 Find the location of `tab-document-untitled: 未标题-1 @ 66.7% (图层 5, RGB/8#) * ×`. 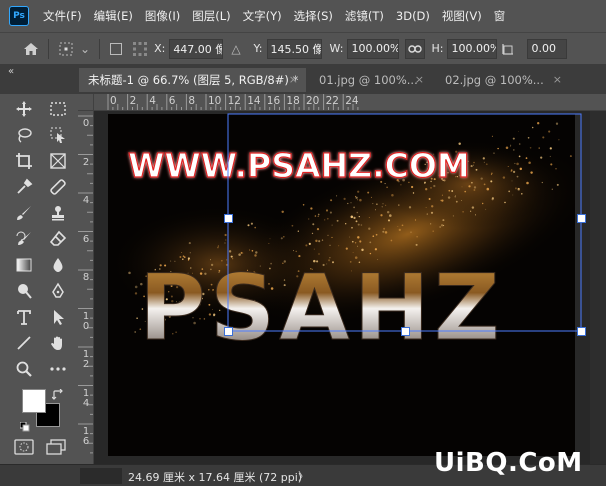

tab-document-untitled: 未标题-1 @ 66.7% (图层 5, RGB/8#) * × is located at coordinates (192, 80).